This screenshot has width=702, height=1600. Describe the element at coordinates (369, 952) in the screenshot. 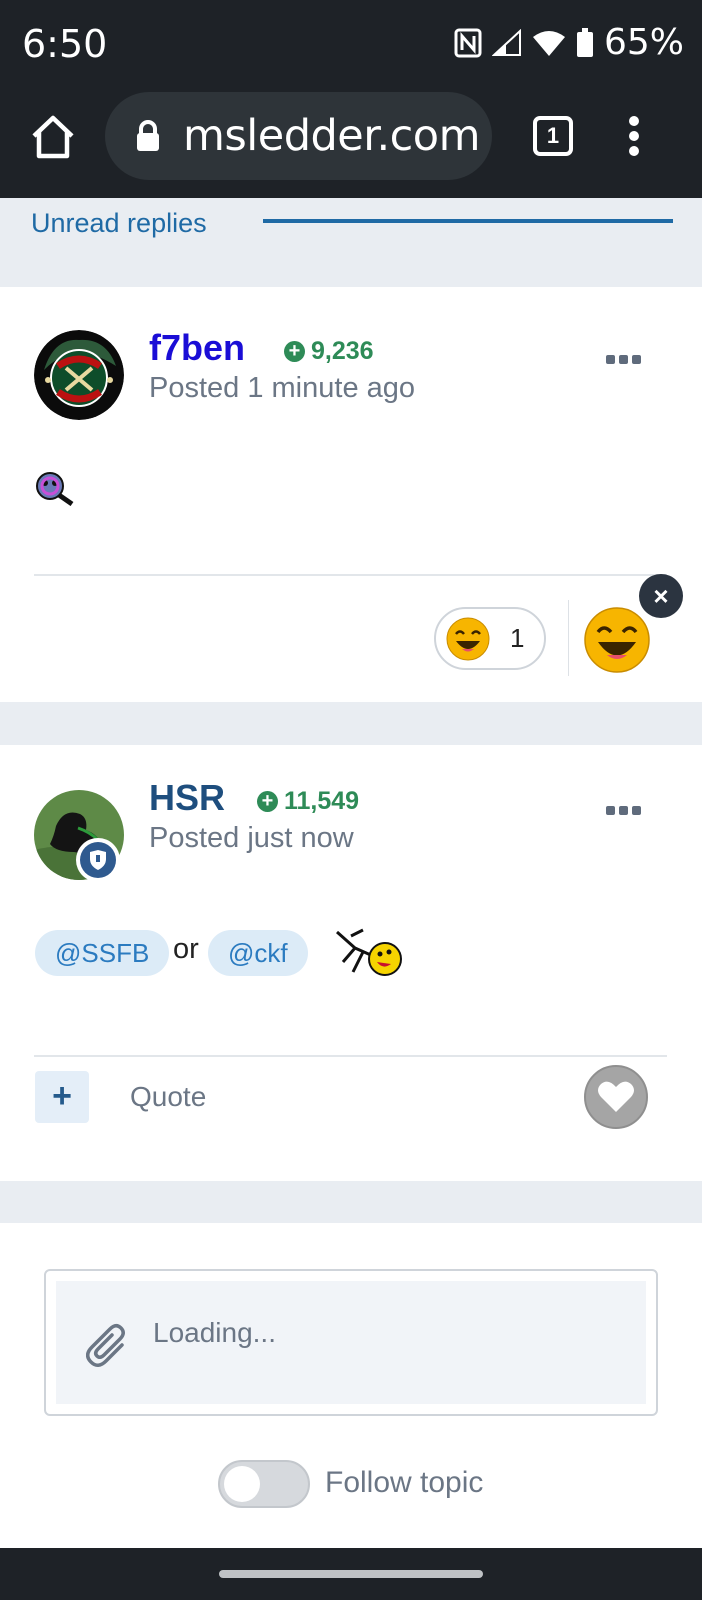

I see `falling-smiley-icon` at that location.